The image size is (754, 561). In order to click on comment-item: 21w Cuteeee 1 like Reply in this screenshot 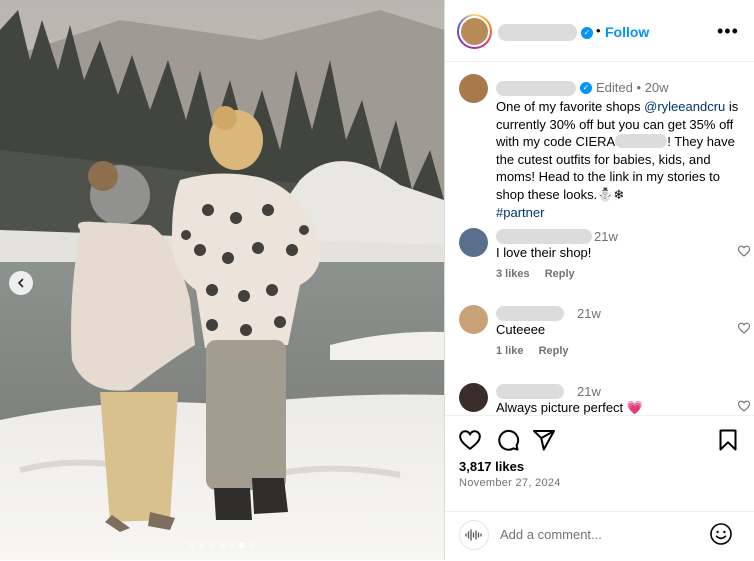, I will do `click(605, 333)`.